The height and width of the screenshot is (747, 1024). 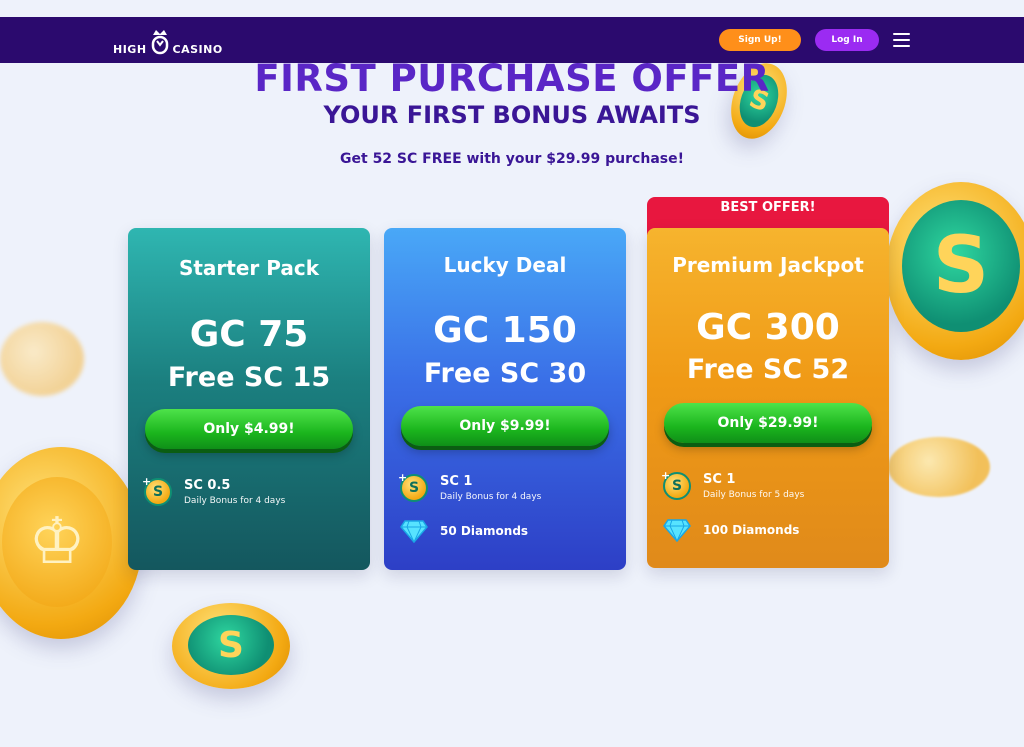 I want to click on diamonds-label: 50 Diamonds, so click(x=484, y=531).